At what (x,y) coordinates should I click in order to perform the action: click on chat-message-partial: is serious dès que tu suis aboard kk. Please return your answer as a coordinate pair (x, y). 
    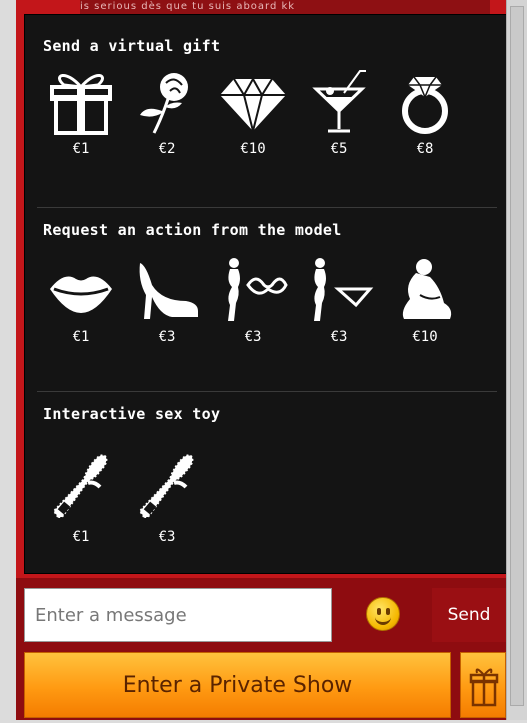
    Looking at the image, I should click on (285, 7).